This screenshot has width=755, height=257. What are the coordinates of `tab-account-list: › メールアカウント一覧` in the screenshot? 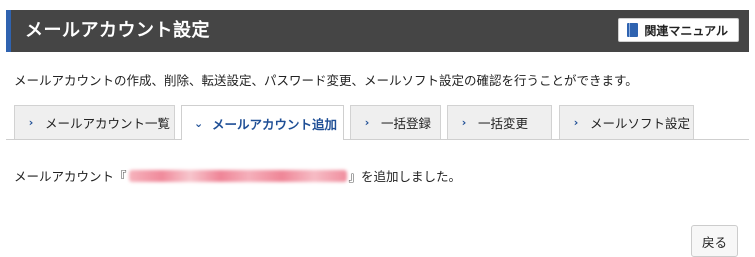 It's located at (94, 122).